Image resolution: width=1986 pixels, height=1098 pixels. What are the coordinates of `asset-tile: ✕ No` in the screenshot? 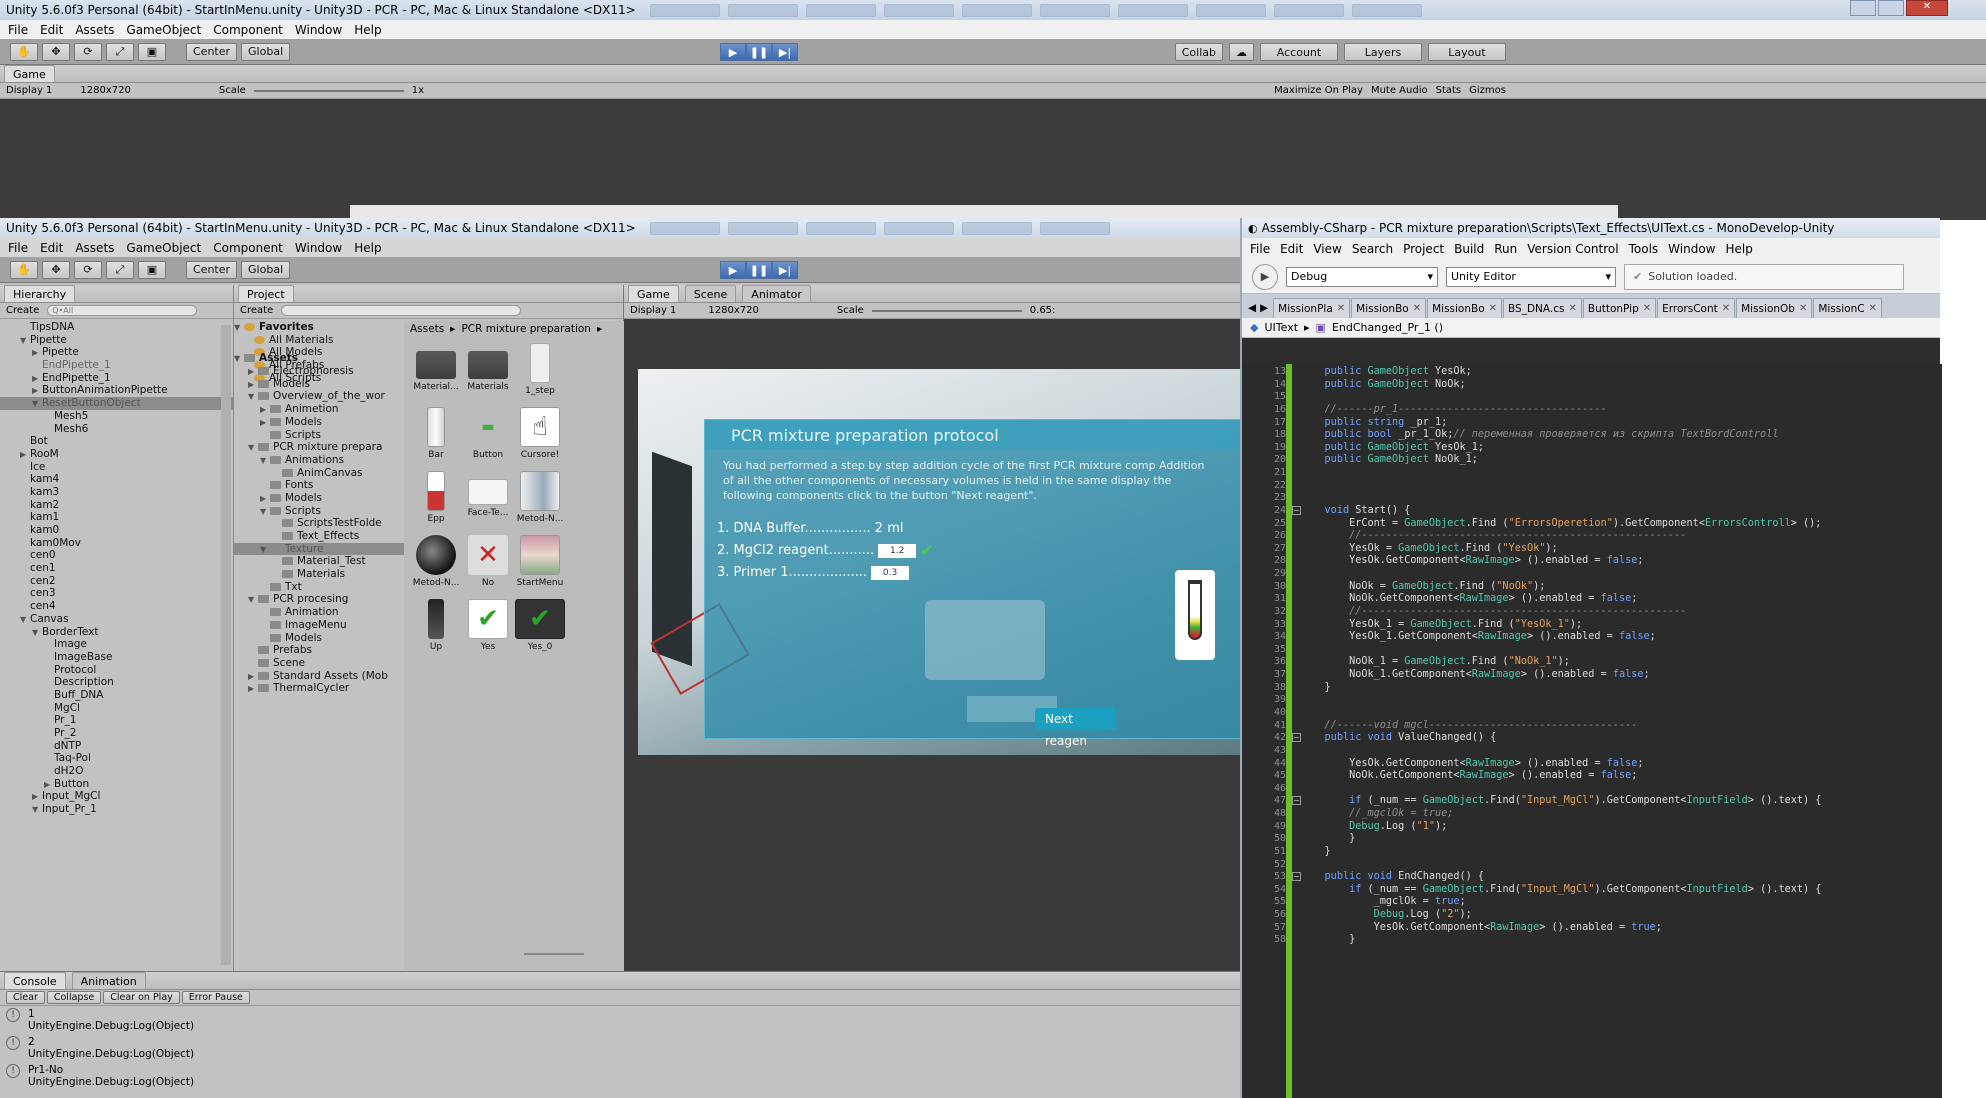 It's located at (488, 561).